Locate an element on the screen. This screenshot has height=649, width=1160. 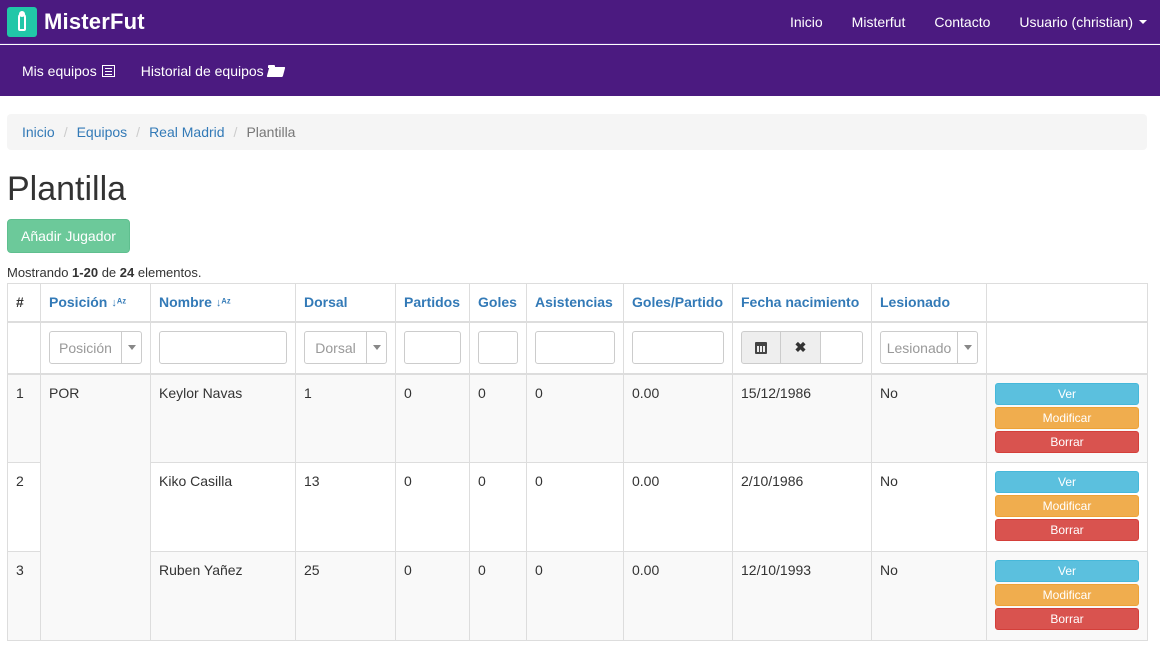
row-position: POR is located at coordinates (95, 507).